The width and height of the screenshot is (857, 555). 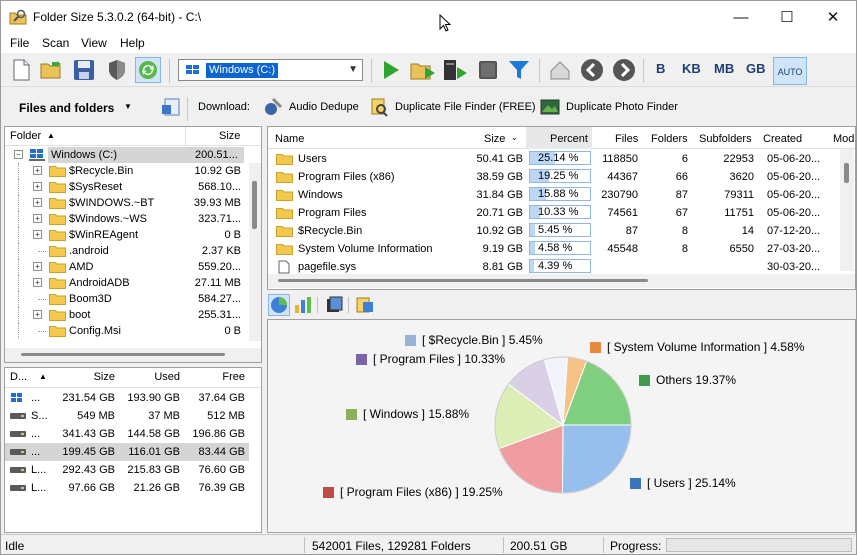 What do you see at coordinates (391, 70) in the screenshot?
I see `play-scan-icon` at bounding box center [391, 70].